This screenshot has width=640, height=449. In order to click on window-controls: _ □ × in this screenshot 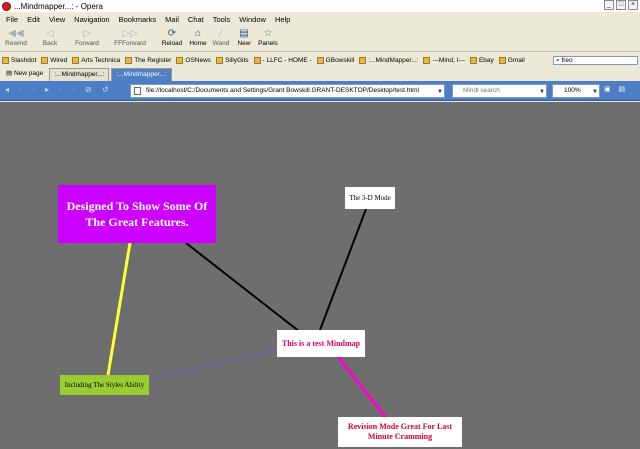, I will do `click(621, 5)`.